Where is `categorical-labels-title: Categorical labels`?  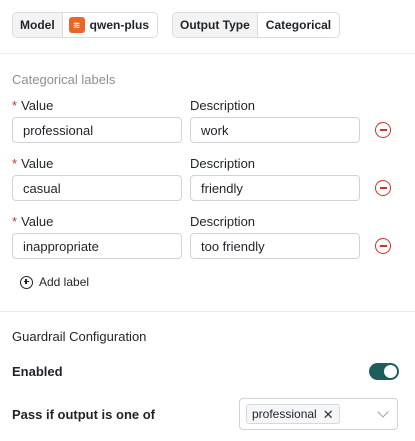 categorical-labels-title: Categorical labels is located at coordinates (64, 79).